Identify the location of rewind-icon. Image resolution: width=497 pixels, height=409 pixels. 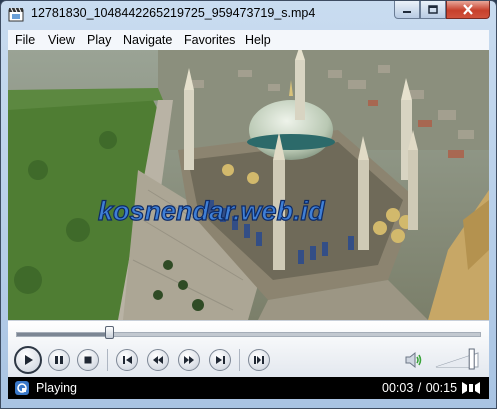
(158, 360).